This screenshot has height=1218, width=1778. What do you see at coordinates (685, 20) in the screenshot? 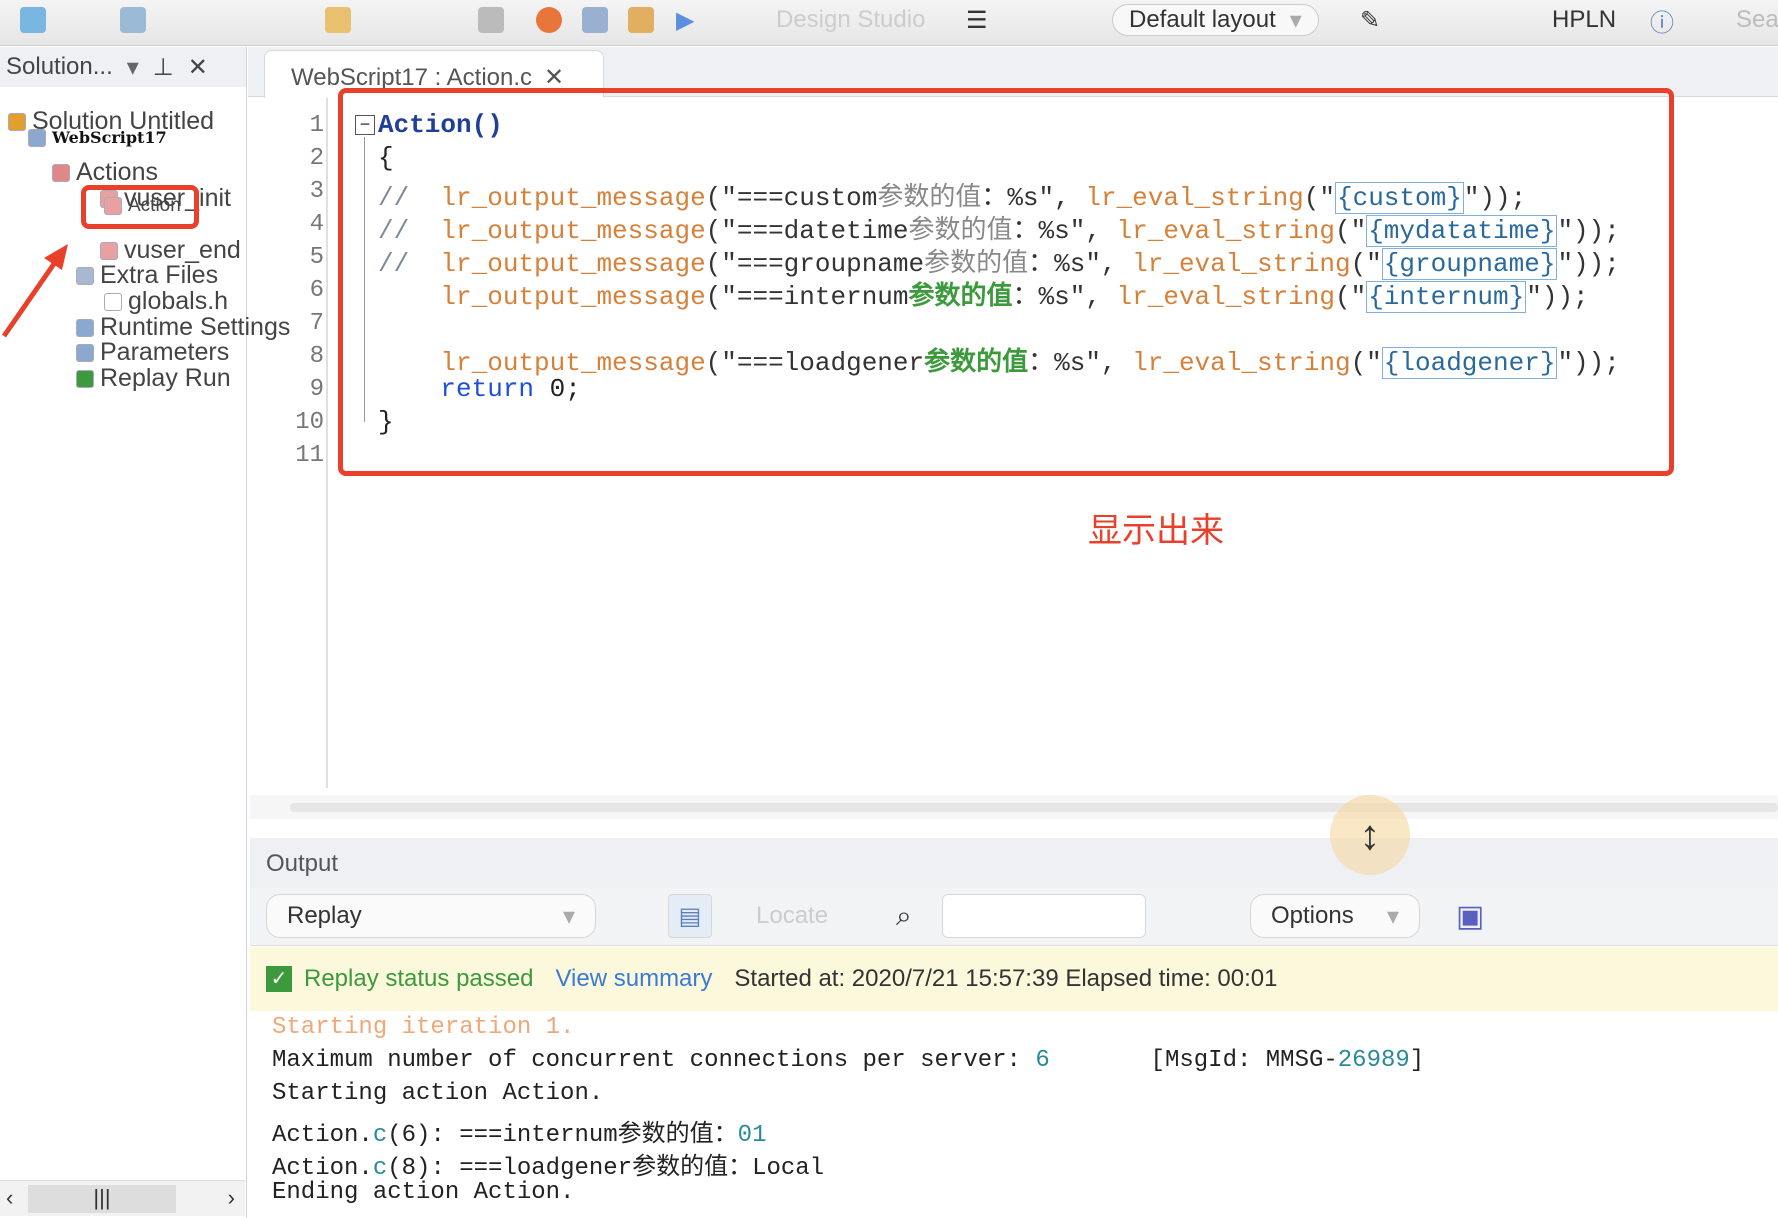
I see `run-icon: ▶` at bounding box center [685, 20].